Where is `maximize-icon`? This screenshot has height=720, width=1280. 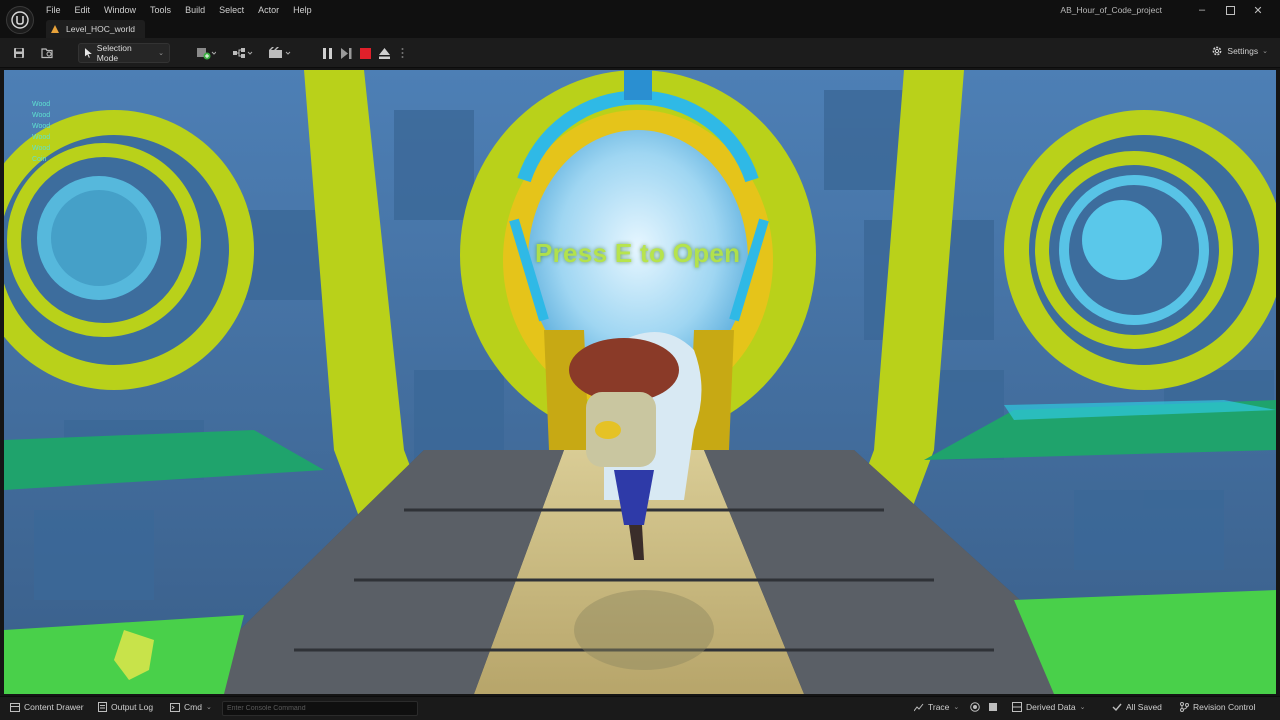 maximize-icon is located at coordinates (1230, 10).